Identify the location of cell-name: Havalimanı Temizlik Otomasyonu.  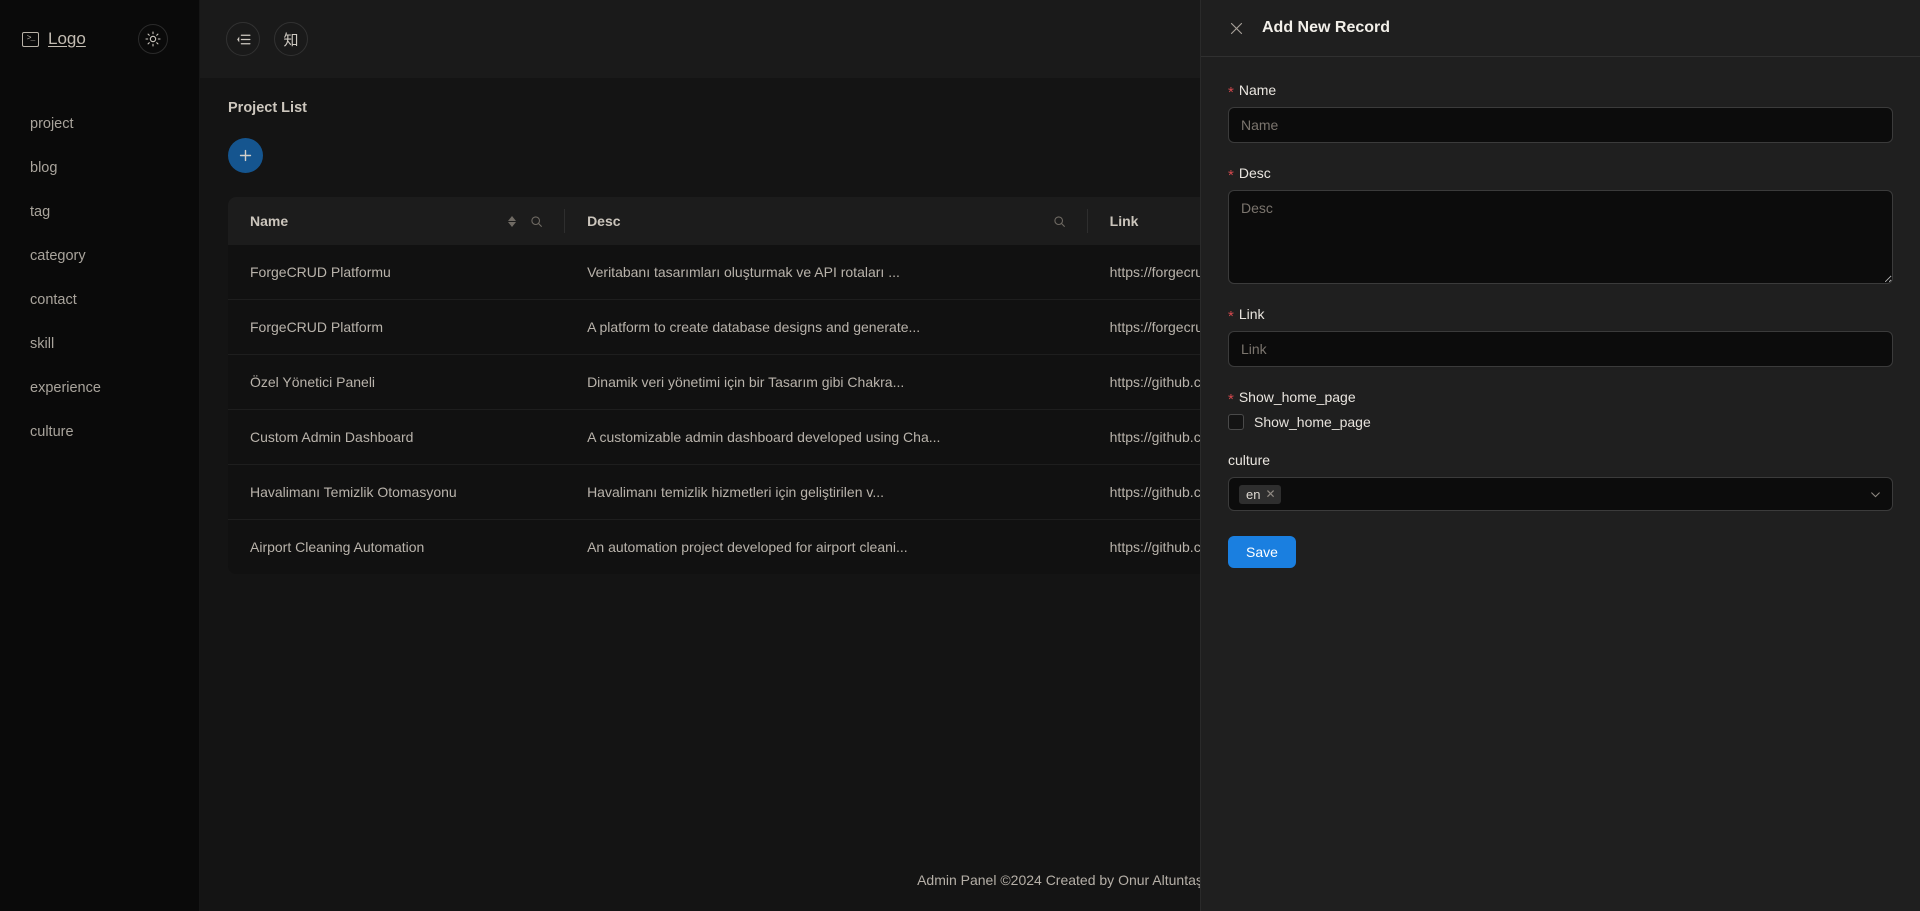
(397, 492).